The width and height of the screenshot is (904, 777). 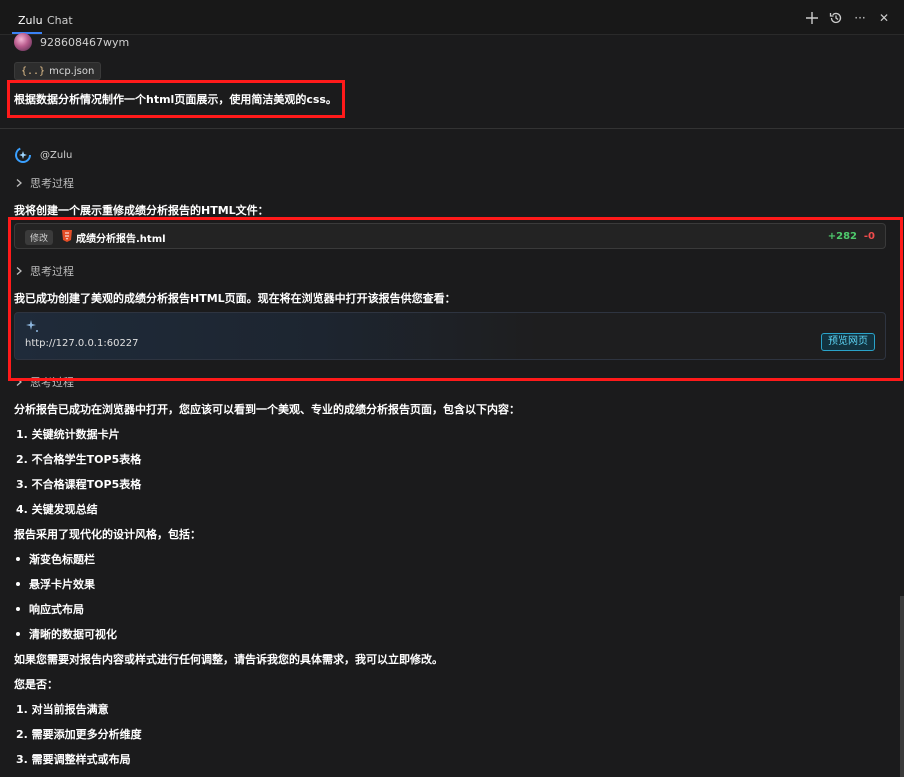 What do you see at coordinates (884, 18) in the screenshot?
I see `close-icon: ✕` at bounding box center [884, 18].